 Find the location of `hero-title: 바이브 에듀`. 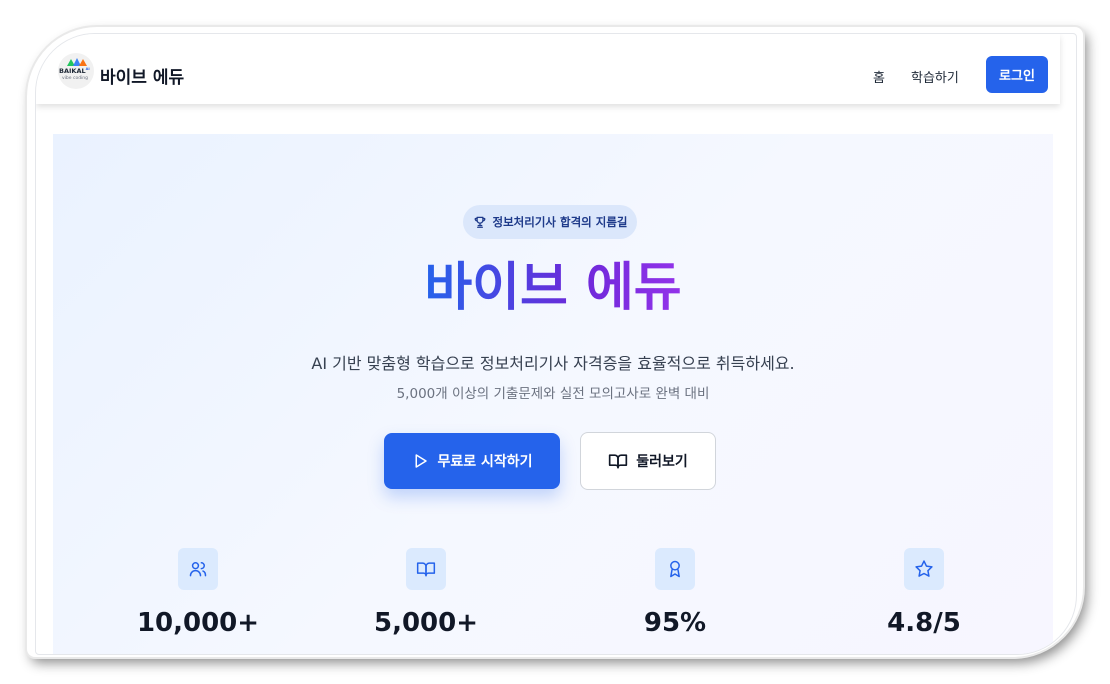

hero-title: 바이브 에듀 is located at coordinates (553, 288).